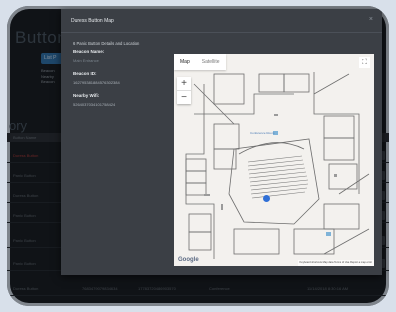  What do you see at coordinates (262, 133) in the screenshot?
I see `room-label: Conference Room` at bounding box center [262, 133].